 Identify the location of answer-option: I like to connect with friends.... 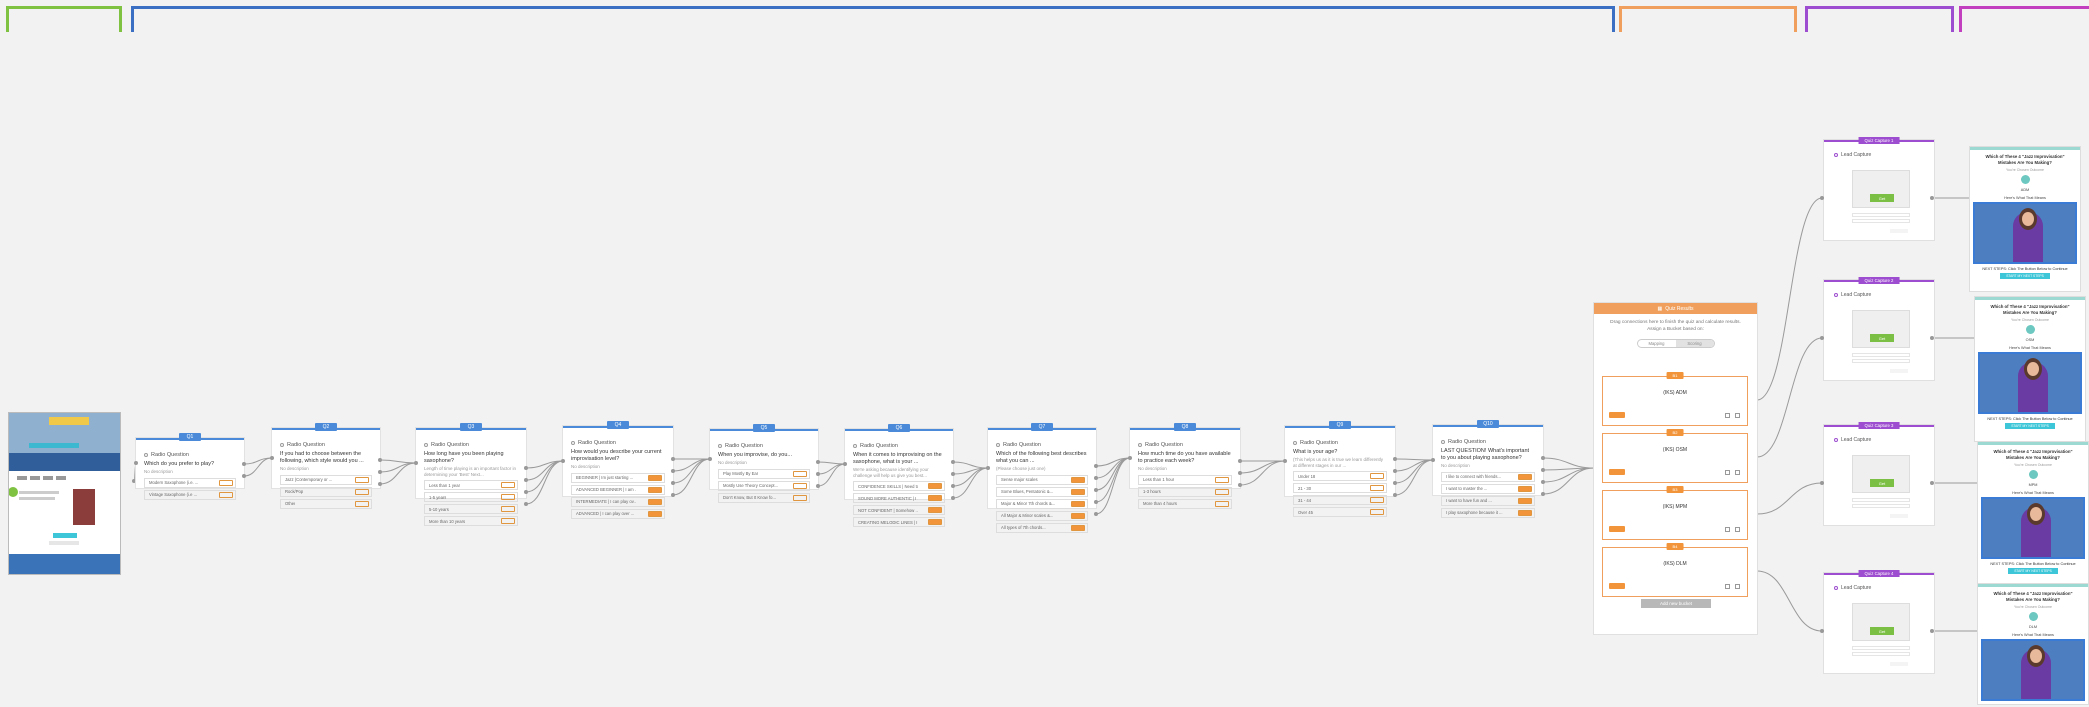
(1488, 476).